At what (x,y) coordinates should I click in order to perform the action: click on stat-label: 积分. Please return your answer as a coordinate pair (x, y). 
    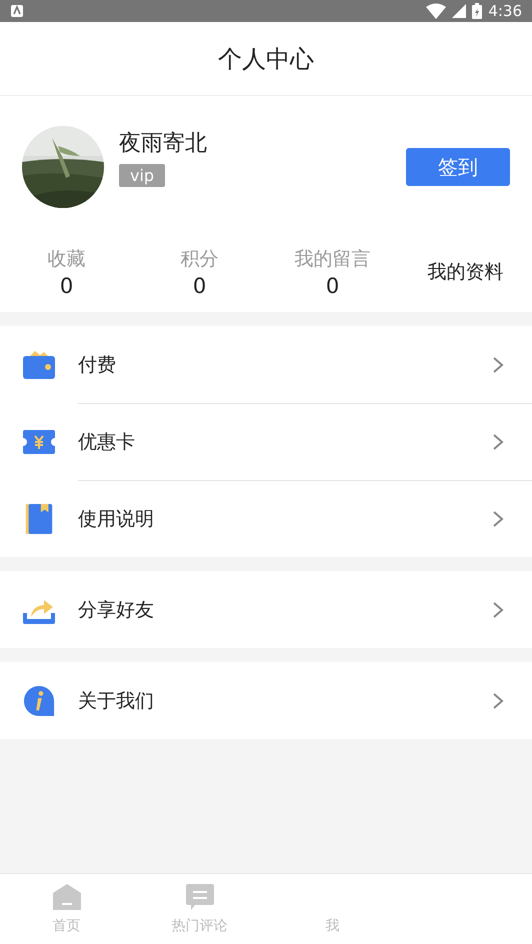
    Looking at the image, I should click on (199, 259).